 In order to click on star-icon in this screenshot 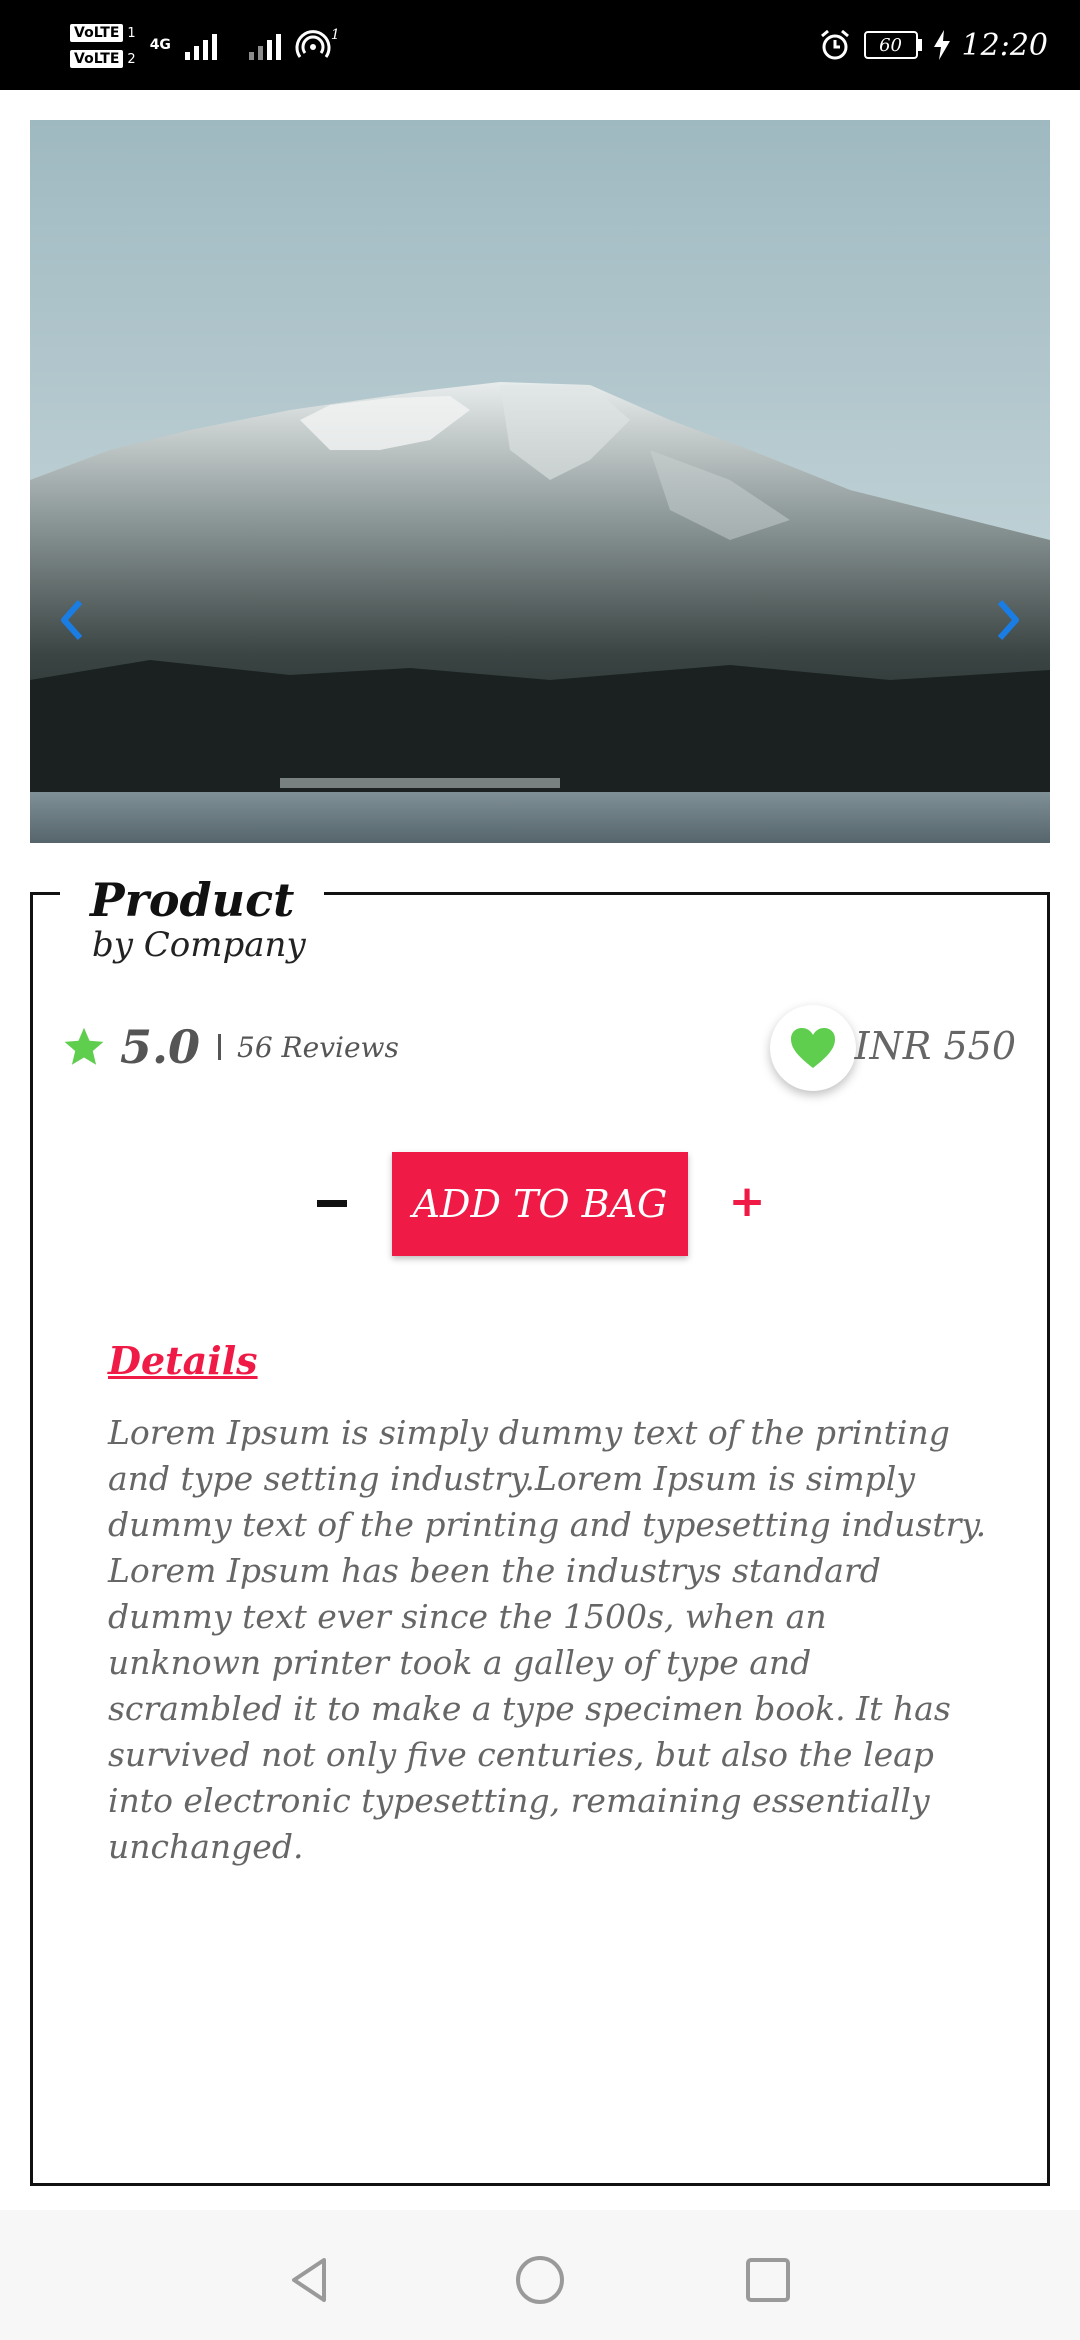, I will do `click(84, 1046)`.